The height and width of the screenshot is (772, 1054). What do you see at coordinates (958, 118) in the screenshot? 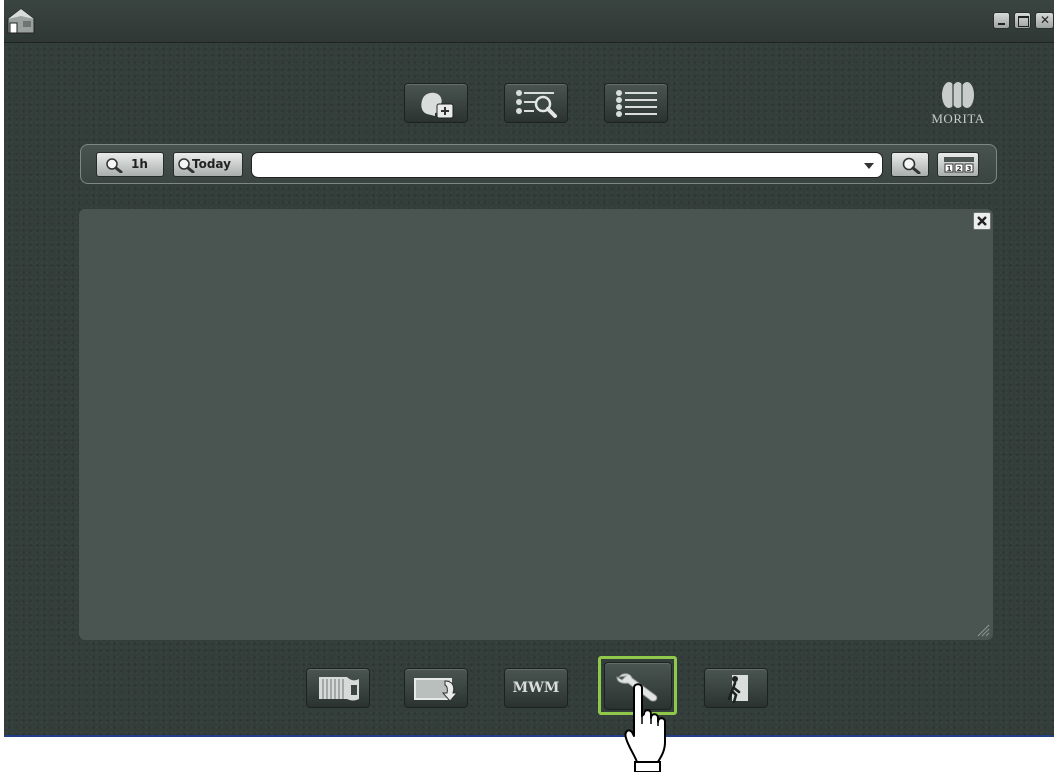
I see `logo-text: MORITA` at bounding box center [958, 118].